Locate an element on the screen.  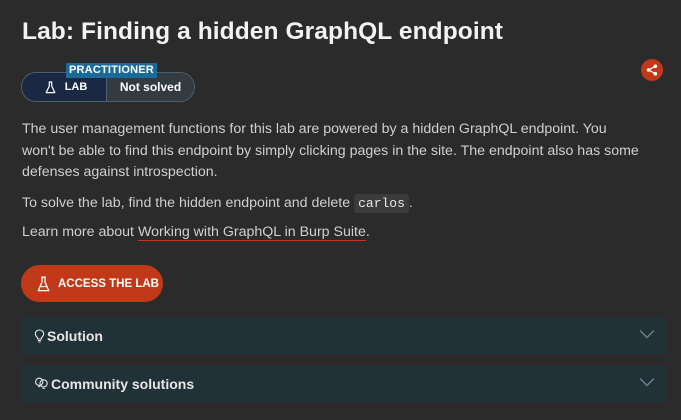
lightbulb-icon is located at coordinates (39, 336).